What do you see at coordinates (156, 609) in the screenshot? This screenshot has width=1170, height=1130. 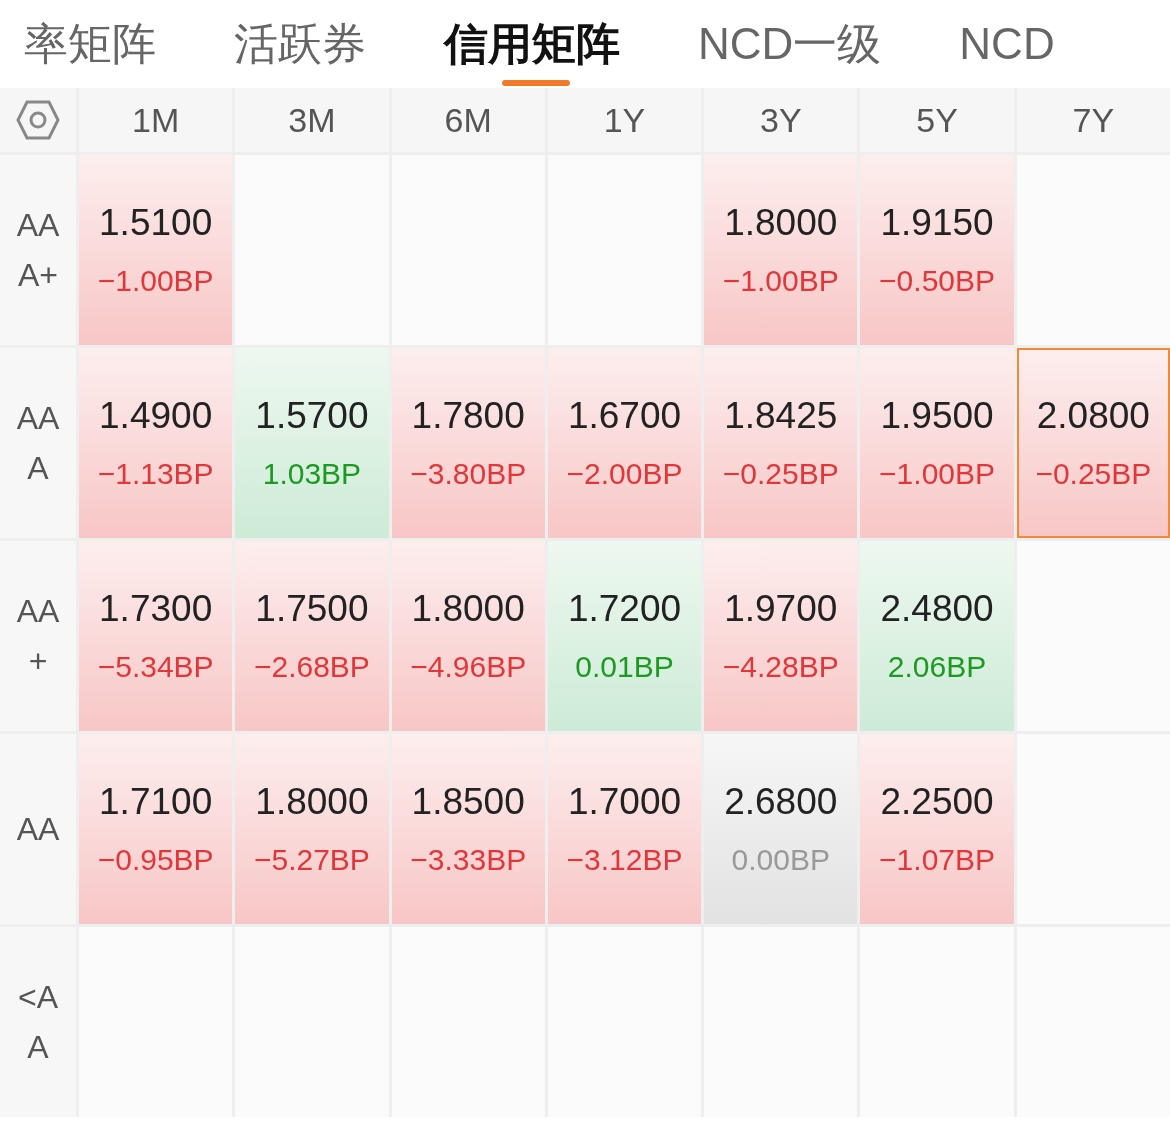 I see `yield-value: 1.7300` at bounding box center [156, 609].